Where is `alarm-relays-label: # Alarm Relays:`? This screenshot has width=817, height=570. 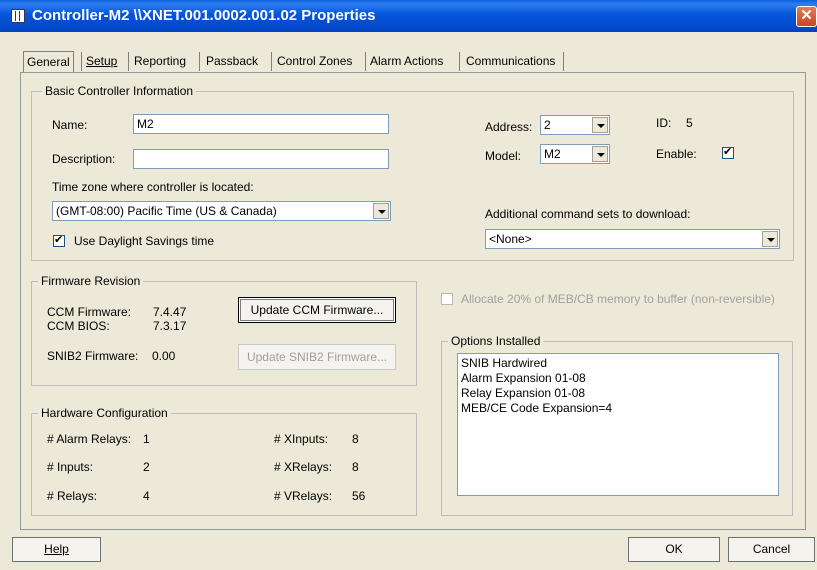
alarm-relays-label: # Alarm Relays: is located at coordinates (89, 439).